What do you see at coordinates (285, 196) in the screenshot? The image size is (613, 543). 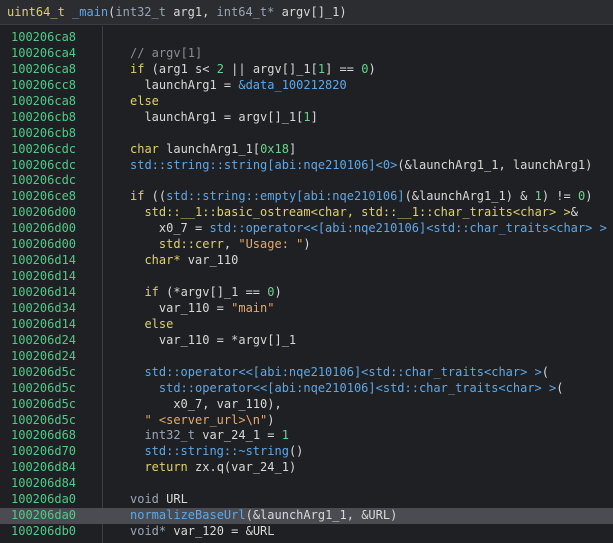 I see `code-token: std::string::empty[abi:nqe210106]` at bounding box center [285, 196].